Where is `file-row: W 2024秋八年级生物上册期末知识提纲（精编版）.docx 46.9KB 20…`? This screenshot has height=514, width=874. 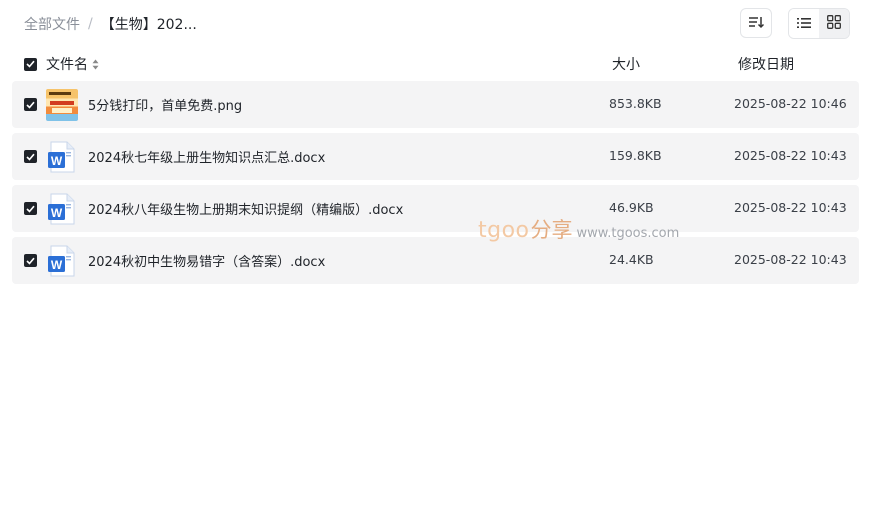
file-row: W 2024秋八年级生物上册期末知识提纲（精编版）.docx 46.9KB 20… is located at coordinates (435, 208).